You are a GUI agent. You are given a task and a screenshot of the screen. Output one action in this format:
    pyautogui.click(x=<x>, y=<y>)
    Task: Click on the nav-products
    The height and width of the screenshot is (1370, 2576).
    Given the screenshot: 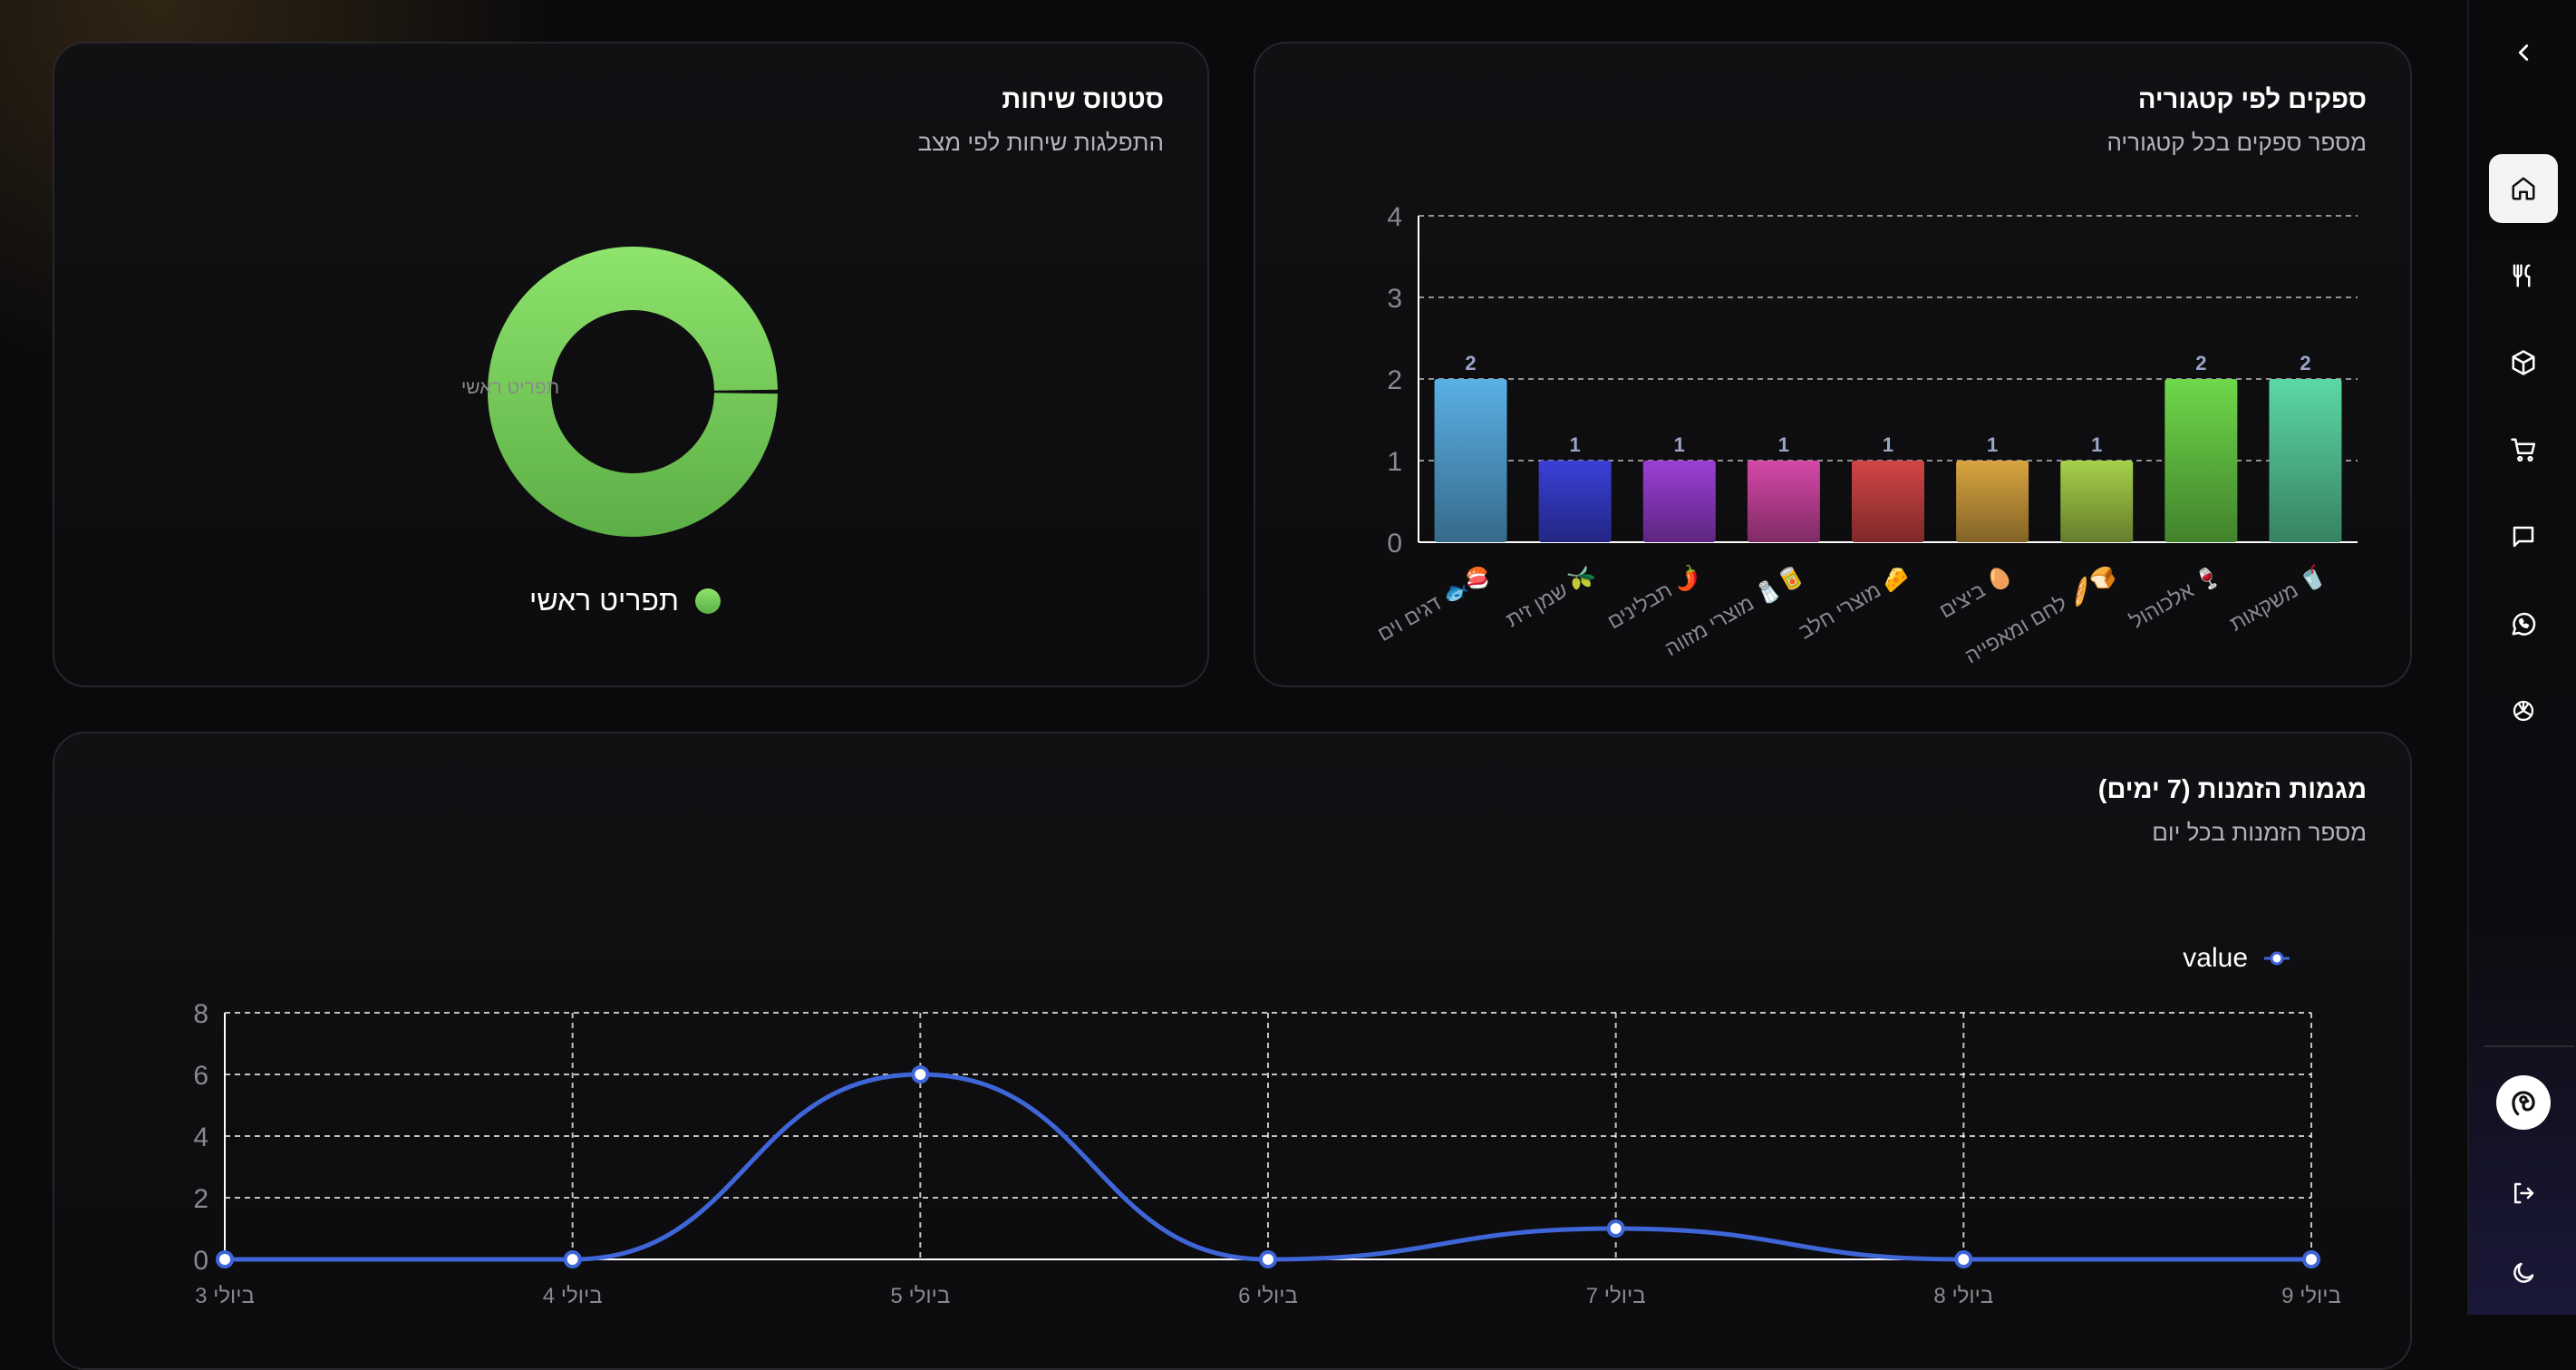 What is the action you would take?
    pyautogui.click(x=2523, y=362)
    